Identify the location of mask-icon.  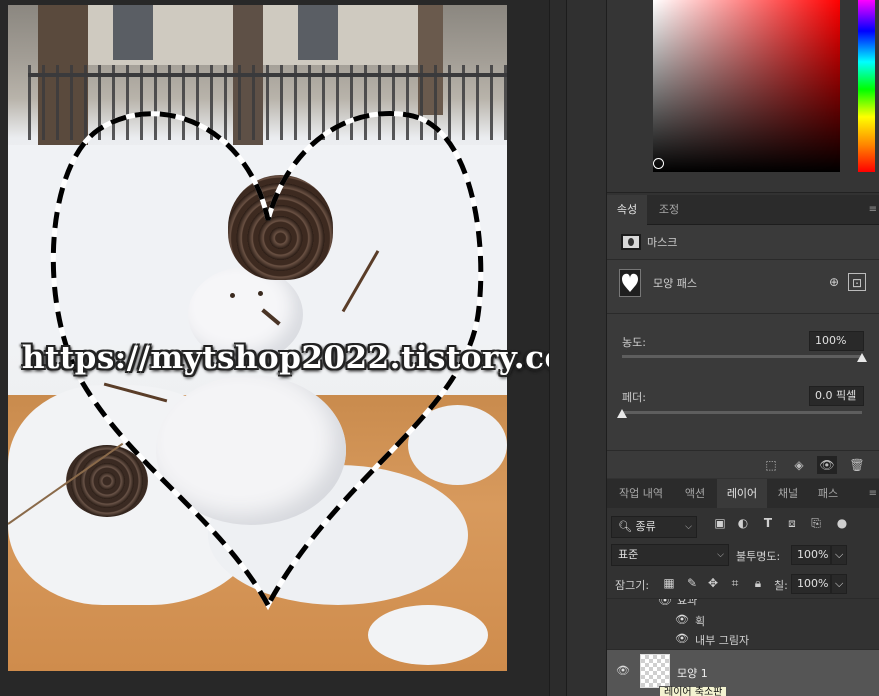
(631, 242).